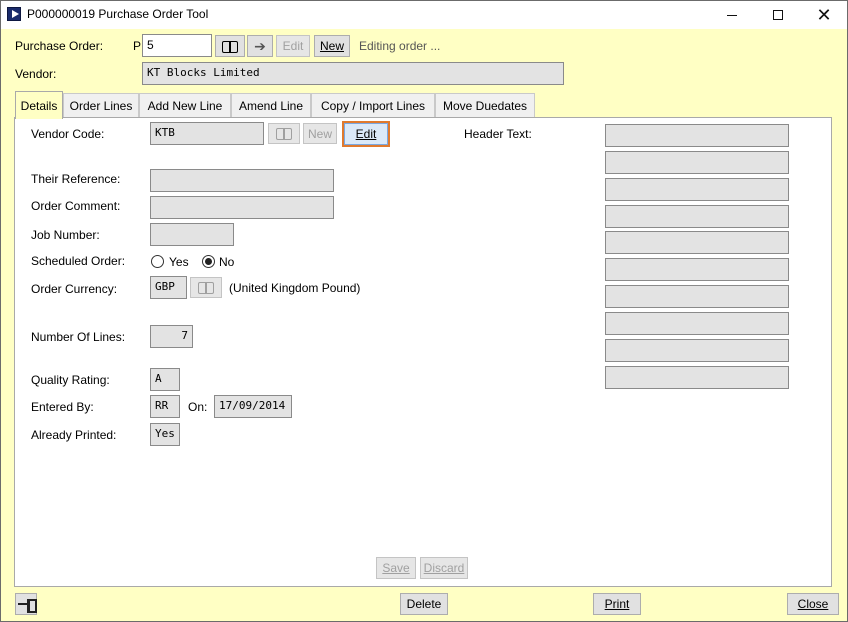 The height and width of the screenshot is (622, 848). I want to click on header-text-label: Header Text:, so click(498, 134).